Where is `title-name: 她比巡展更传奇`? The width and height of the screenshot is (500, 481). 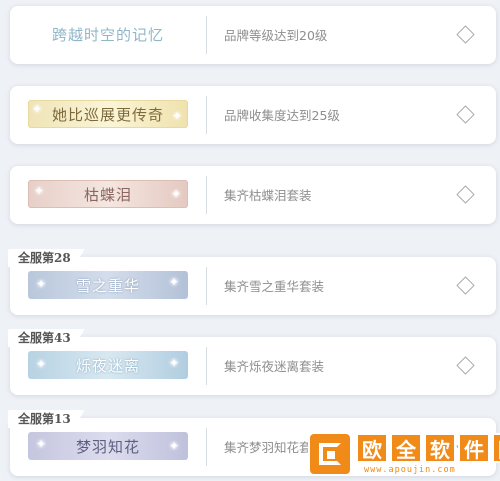
title-name: 她比巡展更传奇 is located at coordinates (107, 114).